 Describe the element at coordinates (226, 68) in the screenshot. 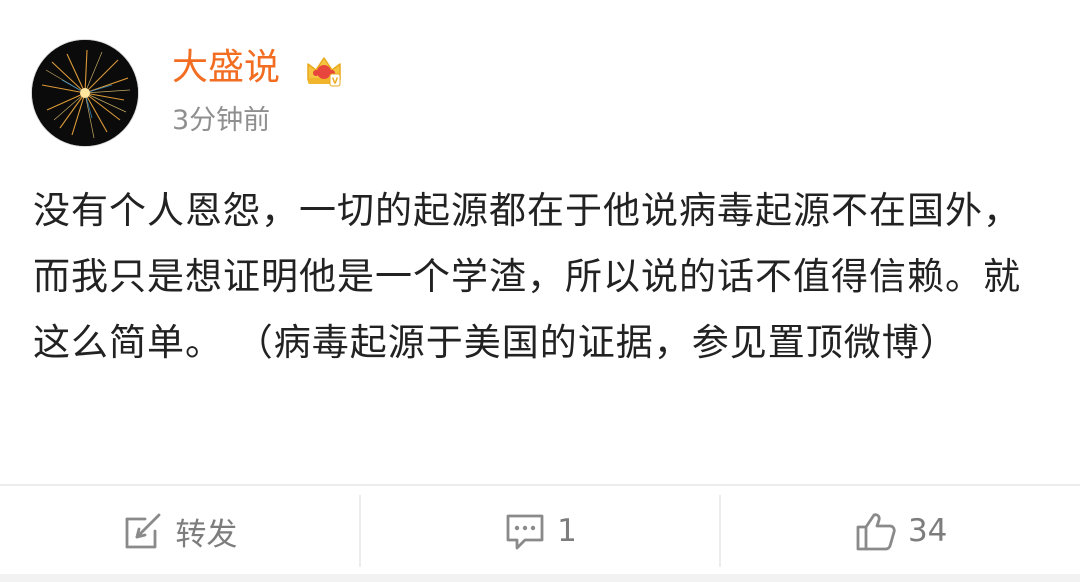

I see `author-name: 大盛说` at that location.